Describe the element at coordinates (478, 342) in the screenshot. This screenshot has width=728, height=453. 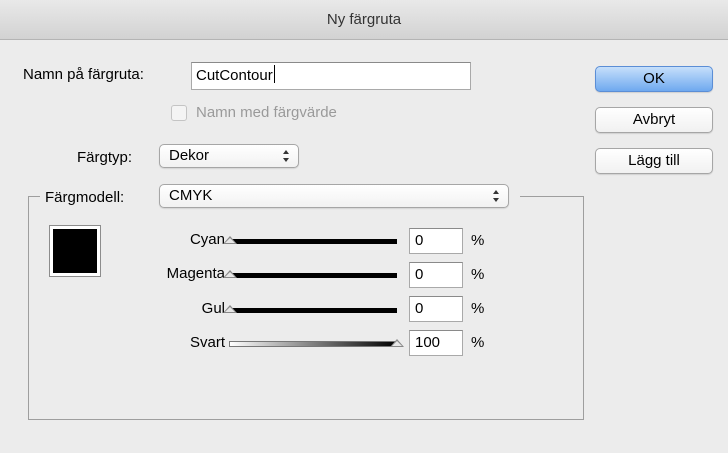
I see `black-unit: %` at that location.